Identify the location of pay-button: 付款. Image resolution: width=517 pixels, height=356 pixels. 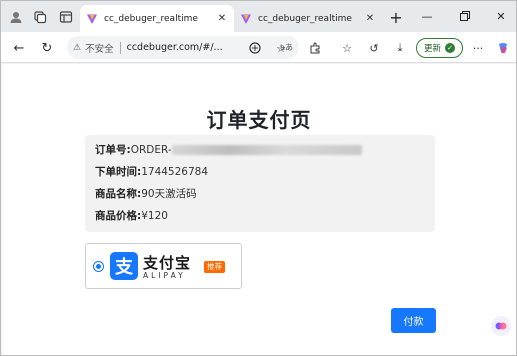
(413, 320).